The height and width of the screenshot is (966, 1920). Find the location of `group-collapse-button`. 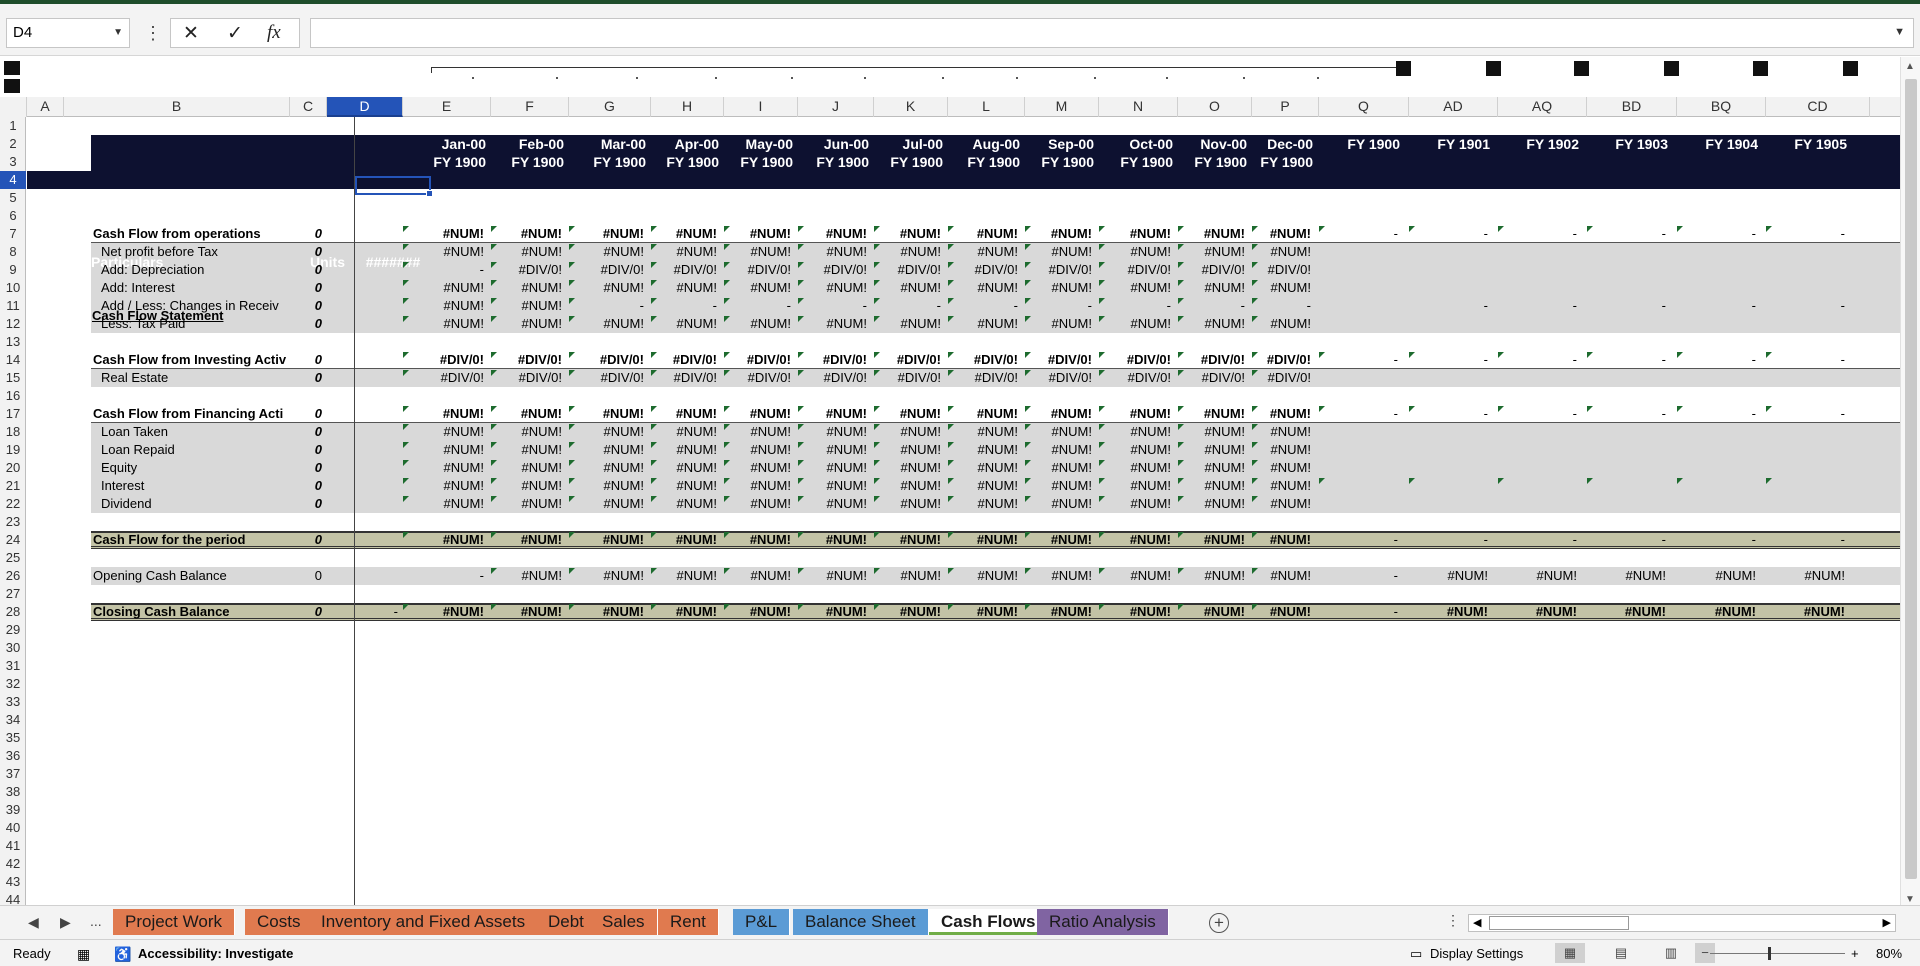

group-collapse-button is located at coordinates (1403, 68).